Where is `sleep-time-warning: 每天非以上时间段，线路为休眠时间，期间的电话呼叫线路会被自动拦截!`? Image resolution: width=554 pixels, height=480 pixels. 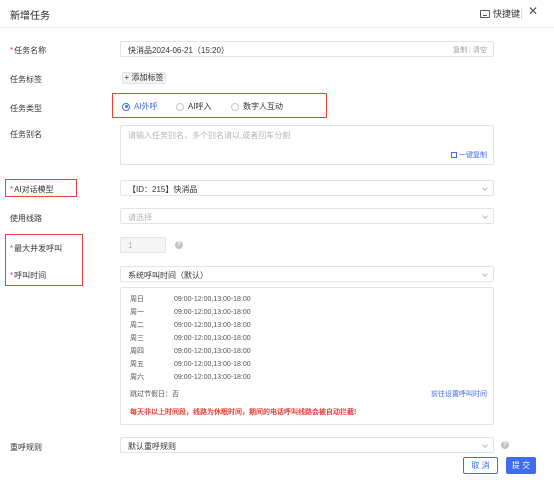 sleep-time-warning: 每天非以上时间段，线路为休眠时间，期间的电话呼叫线路会被自动拦截! is located at coordinates (243, 412).